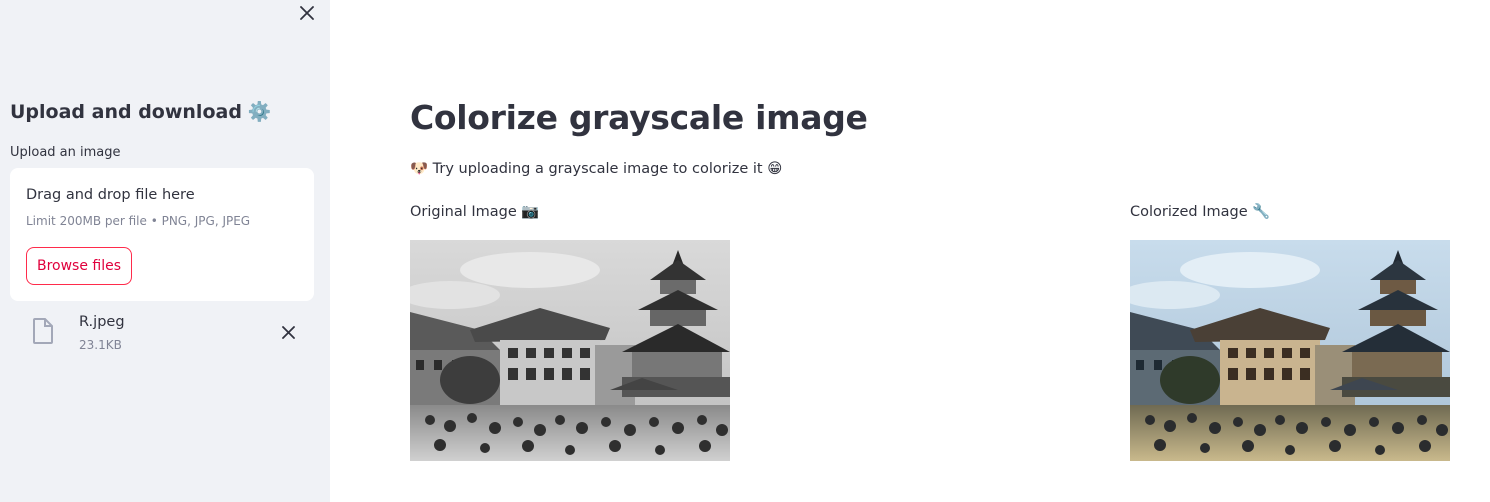 This screenshot has width=1490, height=502. I want to click on dropzone-limit: Limit 200MB per file • PNG, JPG, JPEG, so click(138, 221).